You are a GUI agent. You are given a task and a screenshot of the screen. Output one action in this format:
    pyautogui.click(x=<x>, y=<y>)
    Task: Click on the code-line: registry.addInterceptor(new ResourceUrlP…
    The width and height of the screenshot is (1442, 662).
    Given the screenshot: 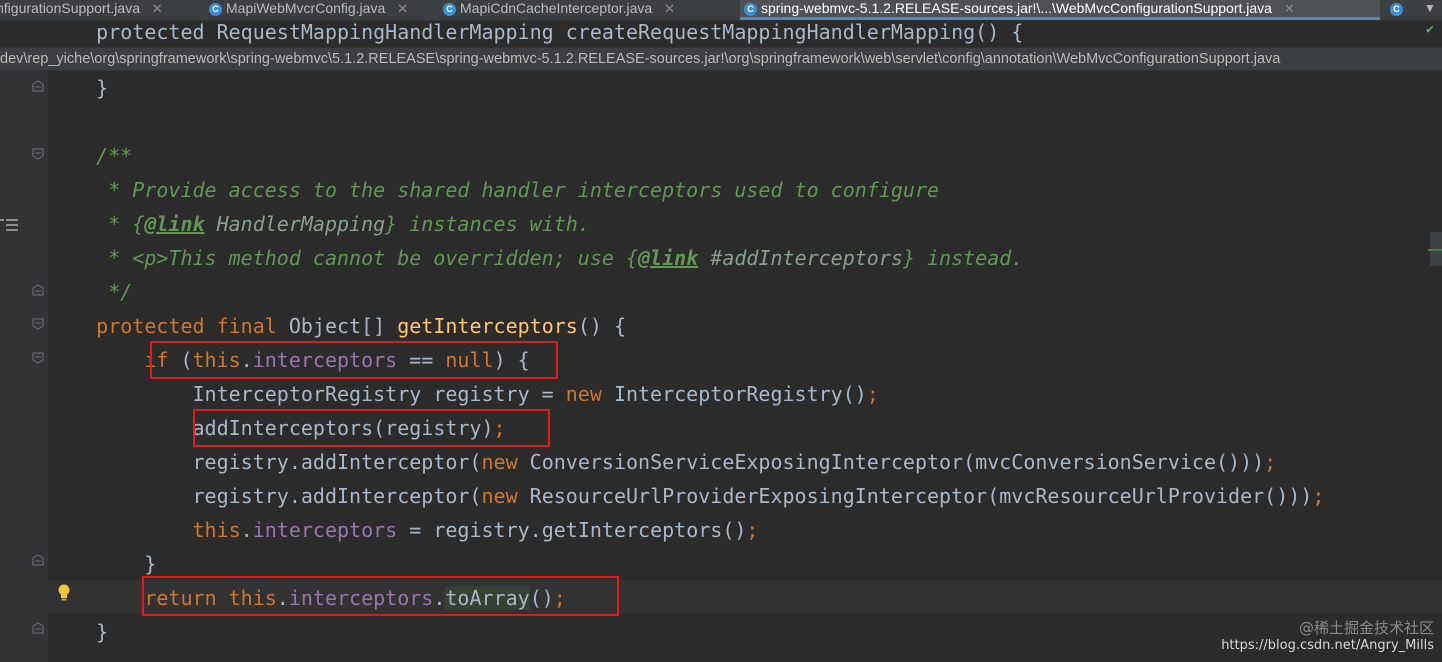 What is the action you would take?
    pyautogui.click(x=686, y=496)
    